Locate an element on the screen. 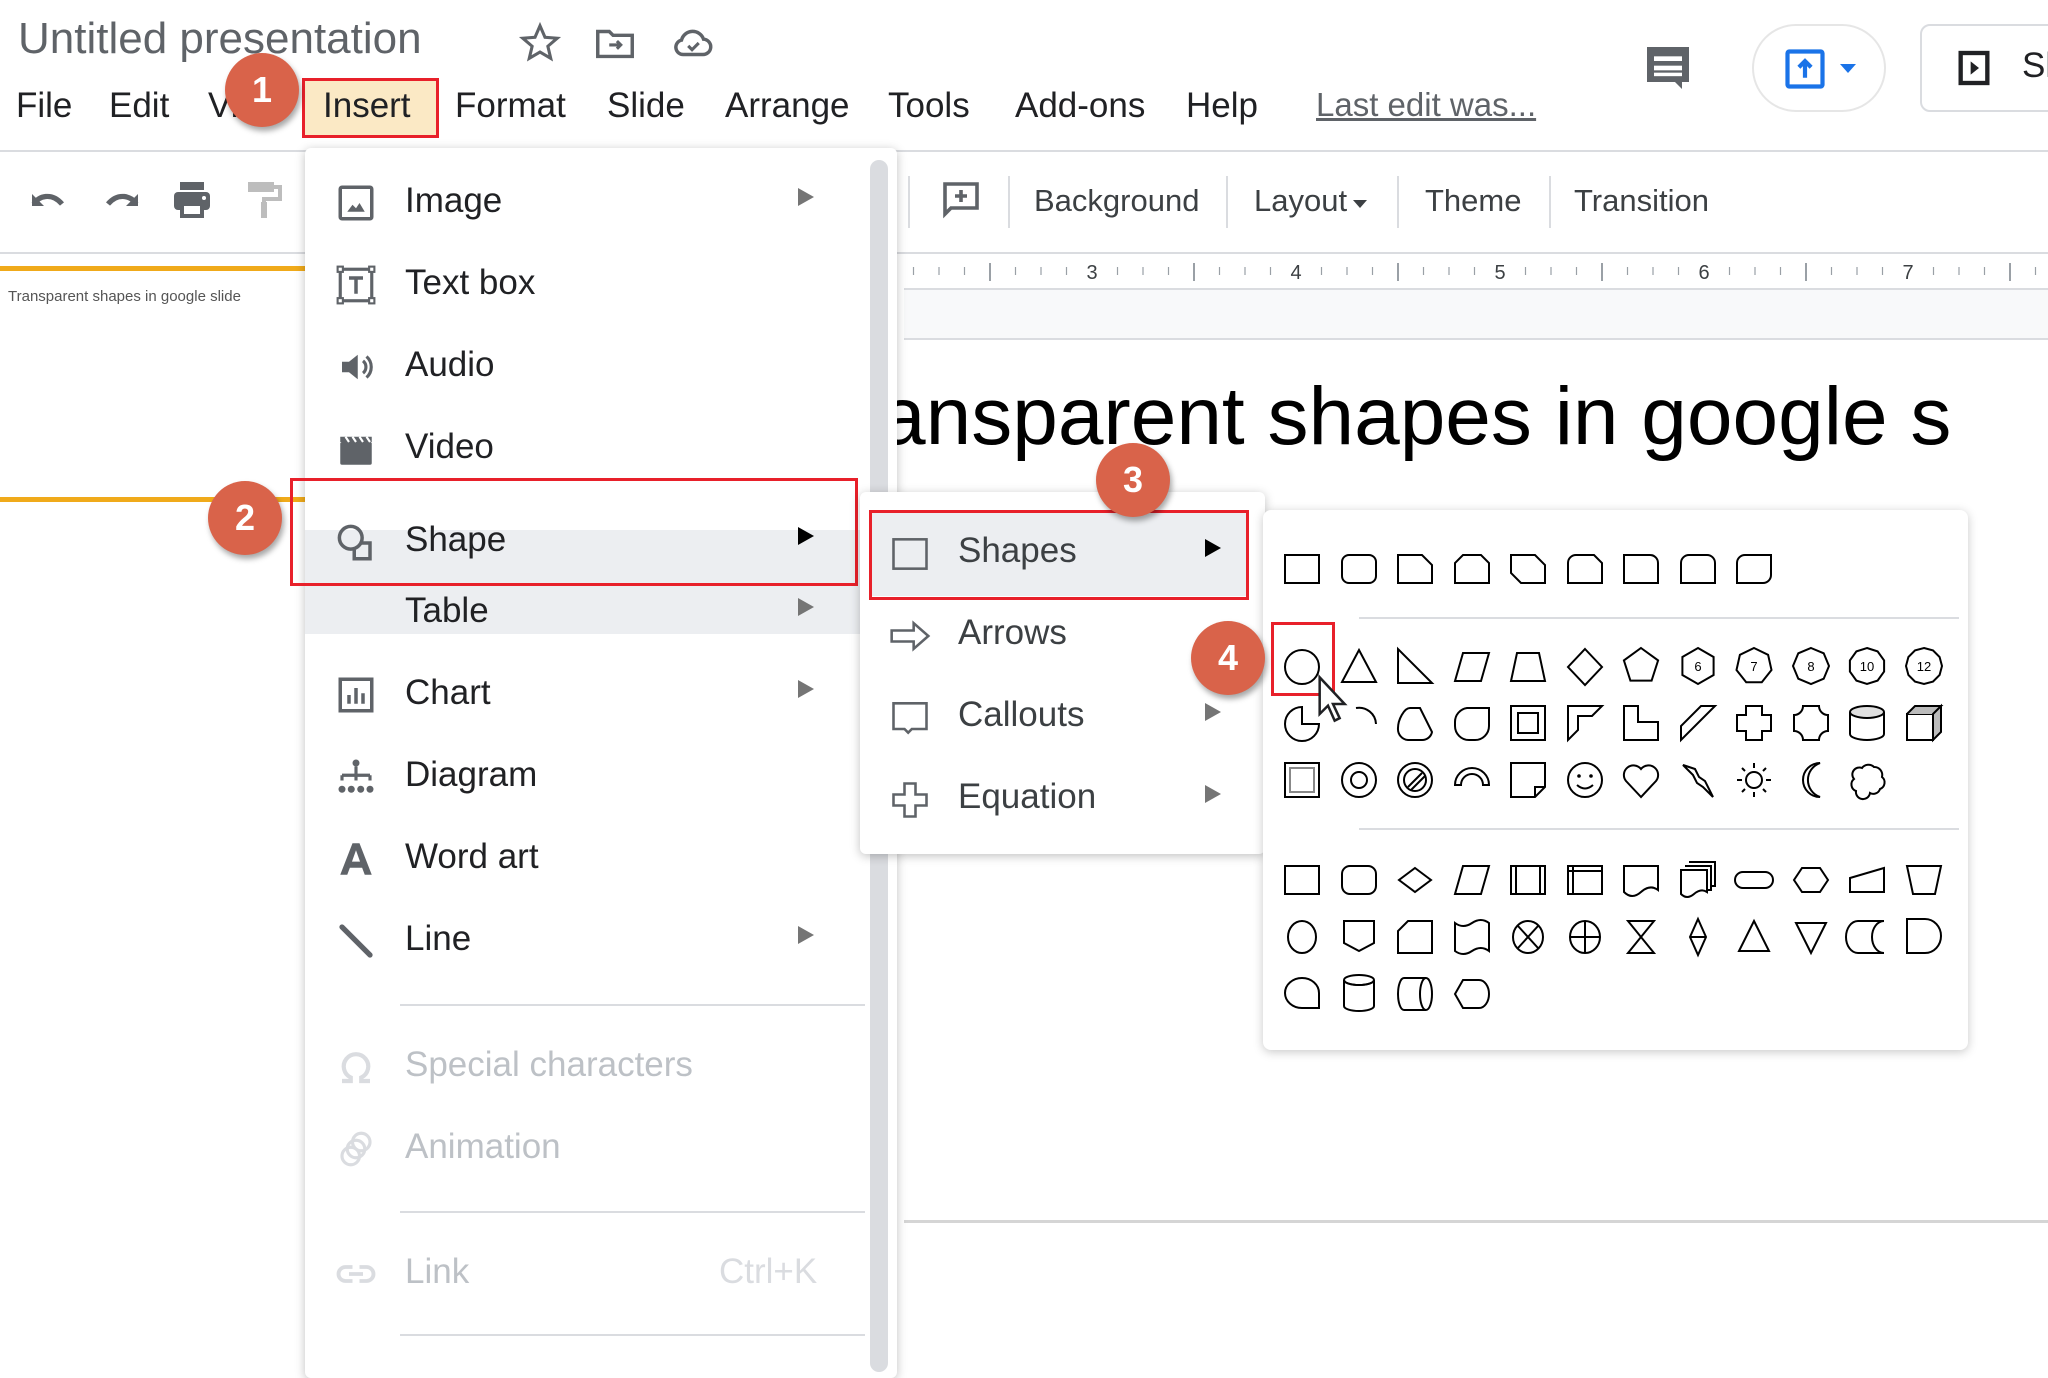 Image resolution: width=2048 pixels, height=1378 pixels. speaker-notes-area is located at coordinates (1476, 1297).